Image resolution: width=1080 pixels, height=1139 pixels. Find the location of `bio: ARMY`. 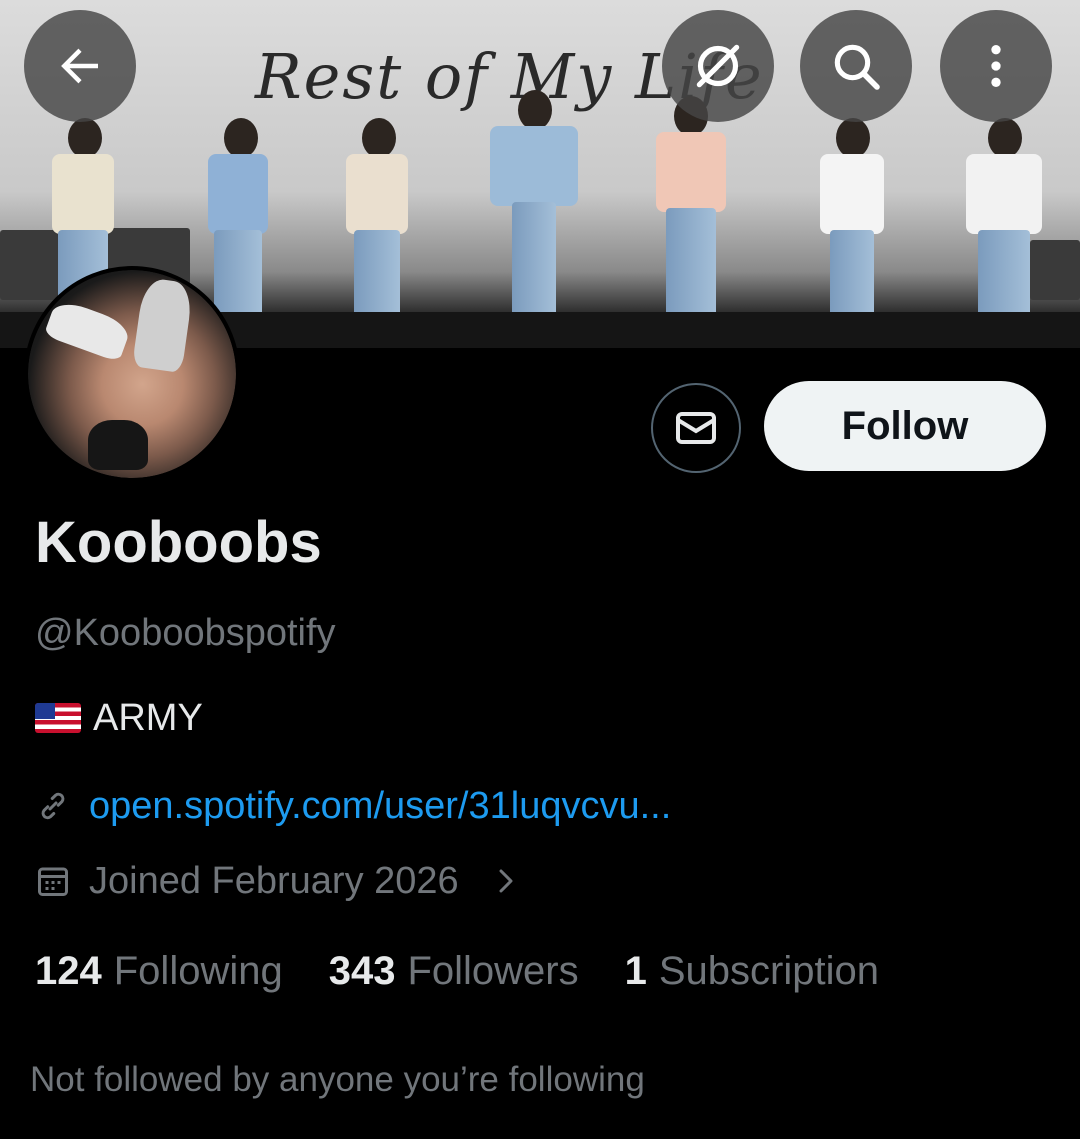

bio: ARMY is located at coordinates (119, 718).